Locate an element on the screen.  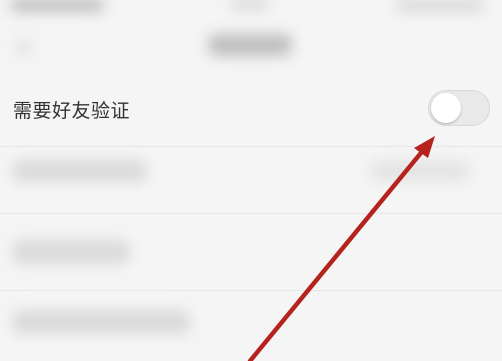
friend-verification-toggle is located at coordinates (459, 108).